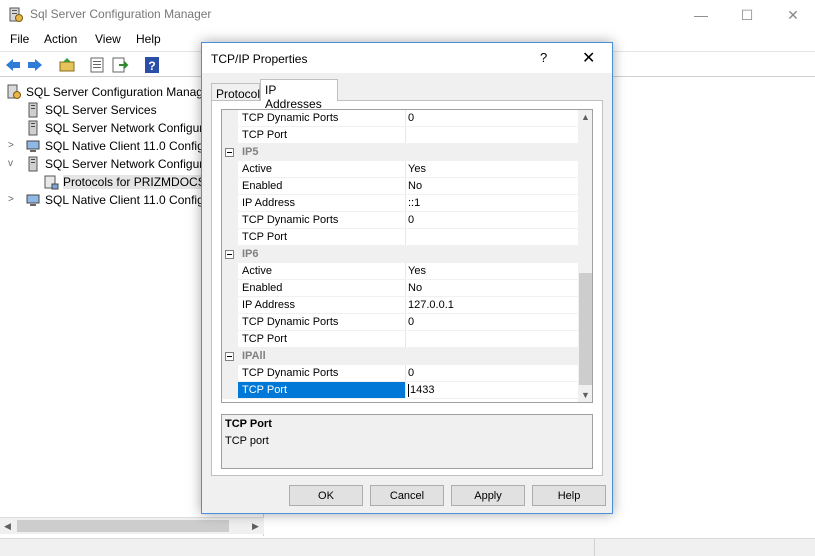  I want to click on property-name: IP Address, so click(322, 203).